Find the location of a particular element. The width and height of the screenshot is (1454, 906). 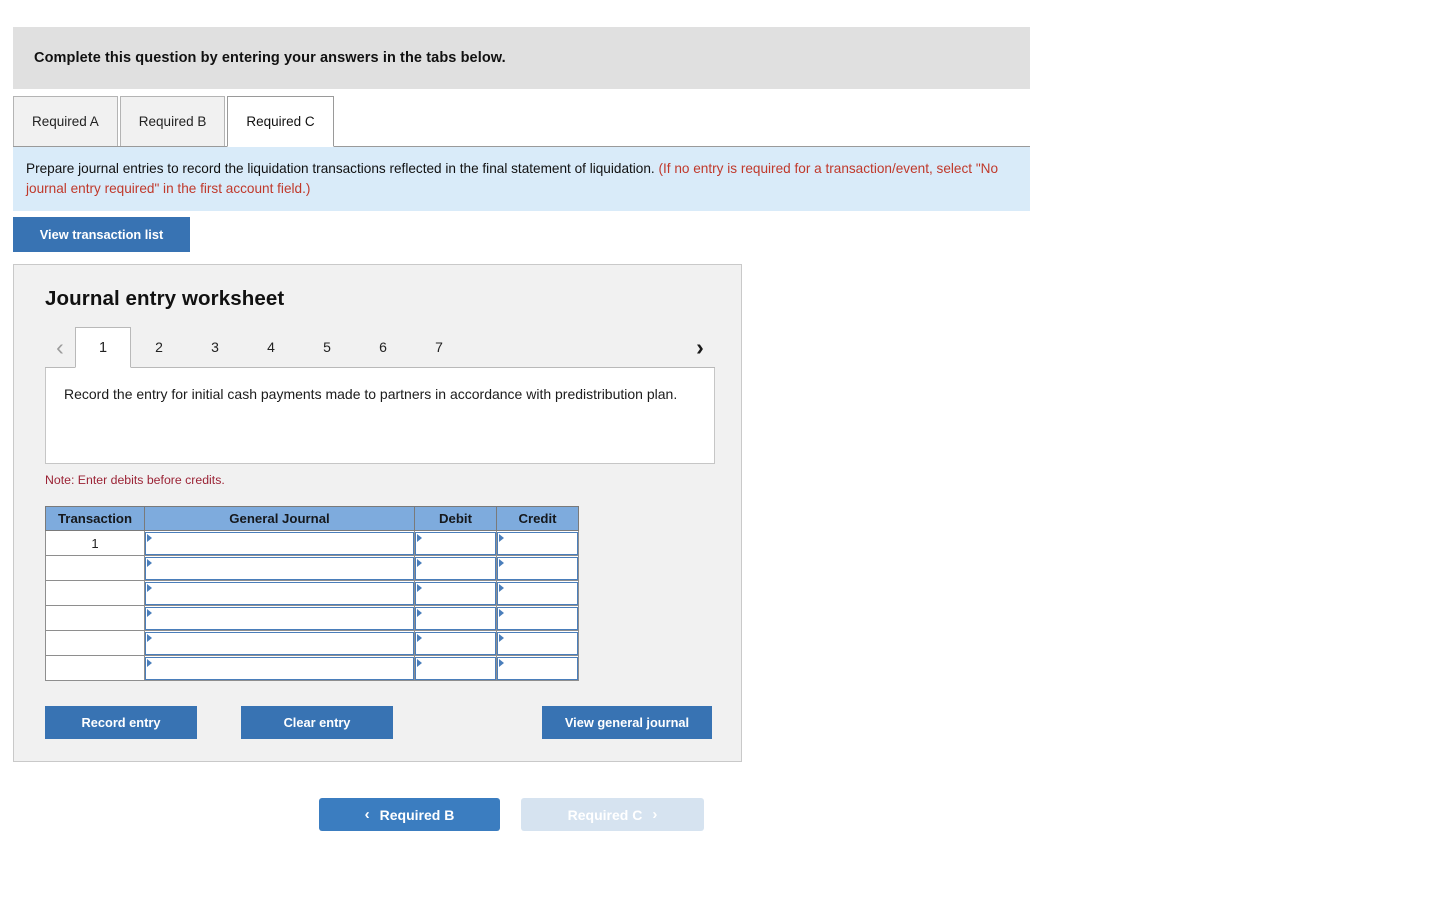

prev-requirement-button: ‹ Required B is located at coordinates (409, 814).